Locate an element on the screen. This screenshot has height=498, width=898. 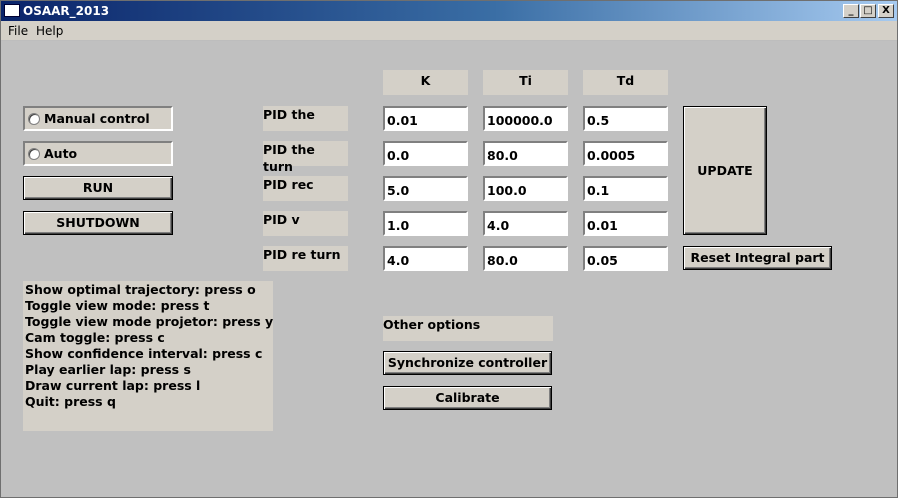
window-icon is located at coordinates (12, 10).